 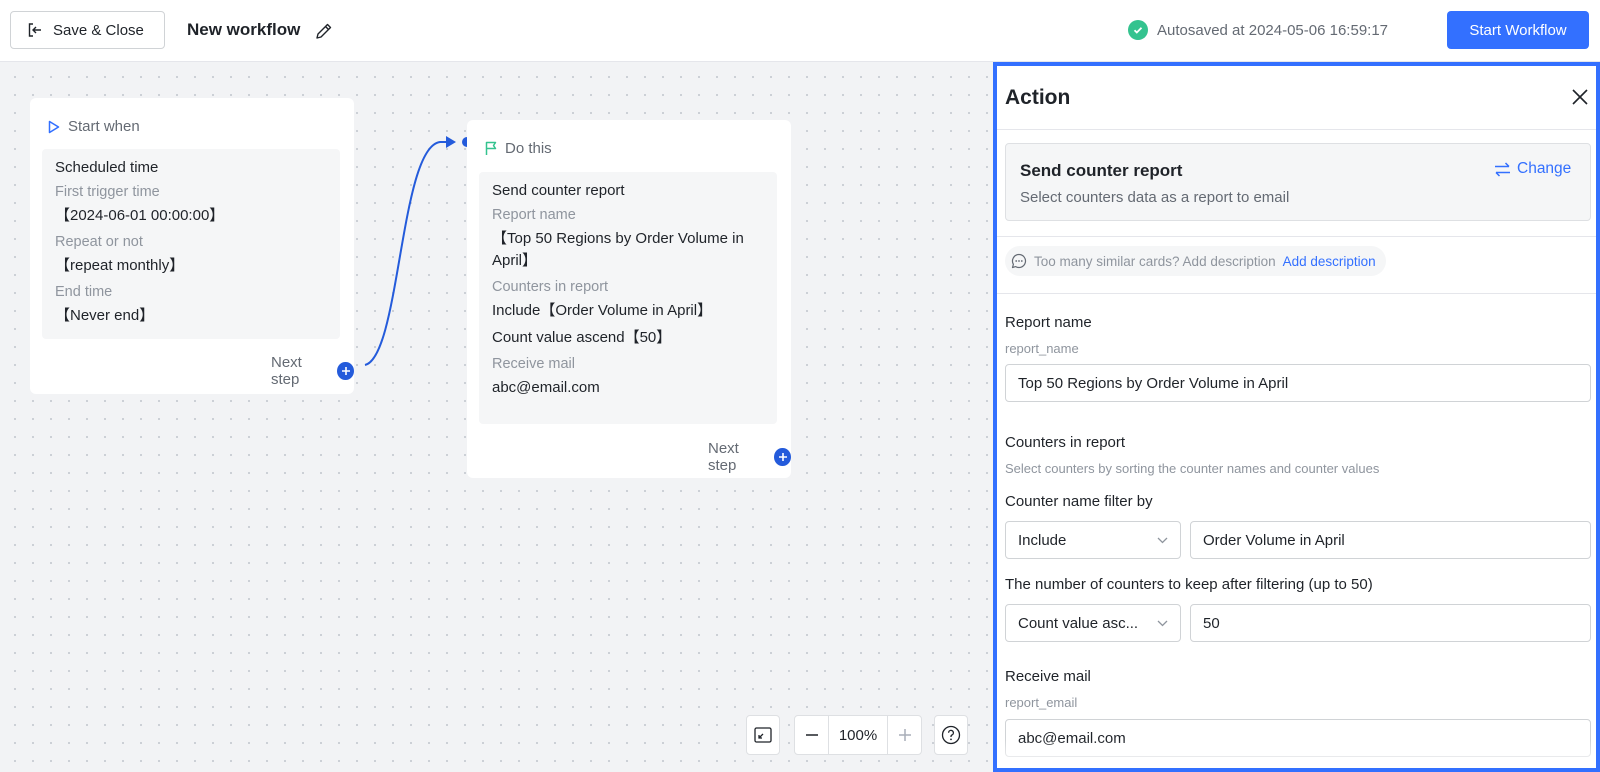 What do you see at coordinates (84, 292) in the screenshot?
I see `end-time-label: End time` at bounding box center [84, 292].